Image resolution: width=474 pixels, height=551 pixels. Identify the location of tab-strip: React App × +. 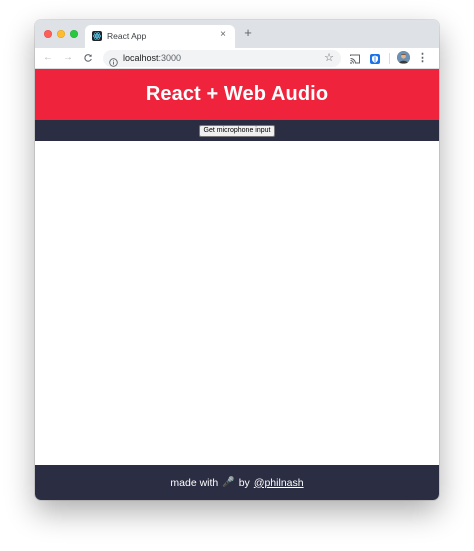
(237, 34).